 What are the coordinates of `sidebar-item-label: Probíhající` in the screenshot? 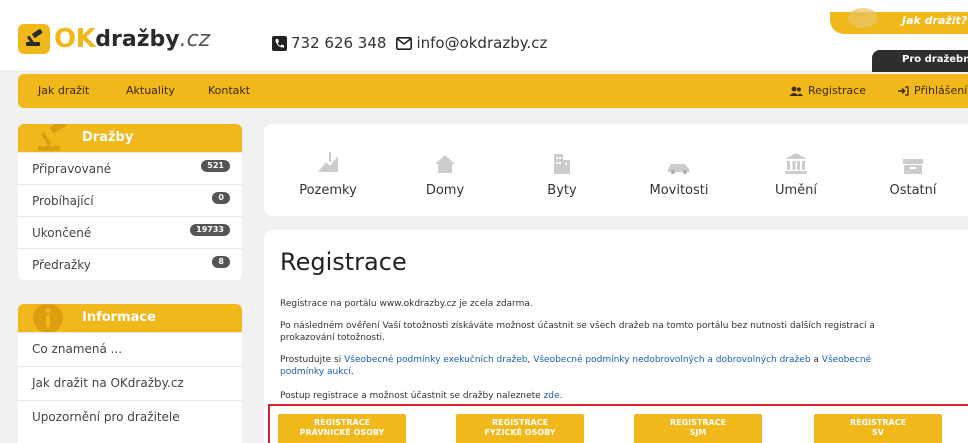 It's located at (63, 201).